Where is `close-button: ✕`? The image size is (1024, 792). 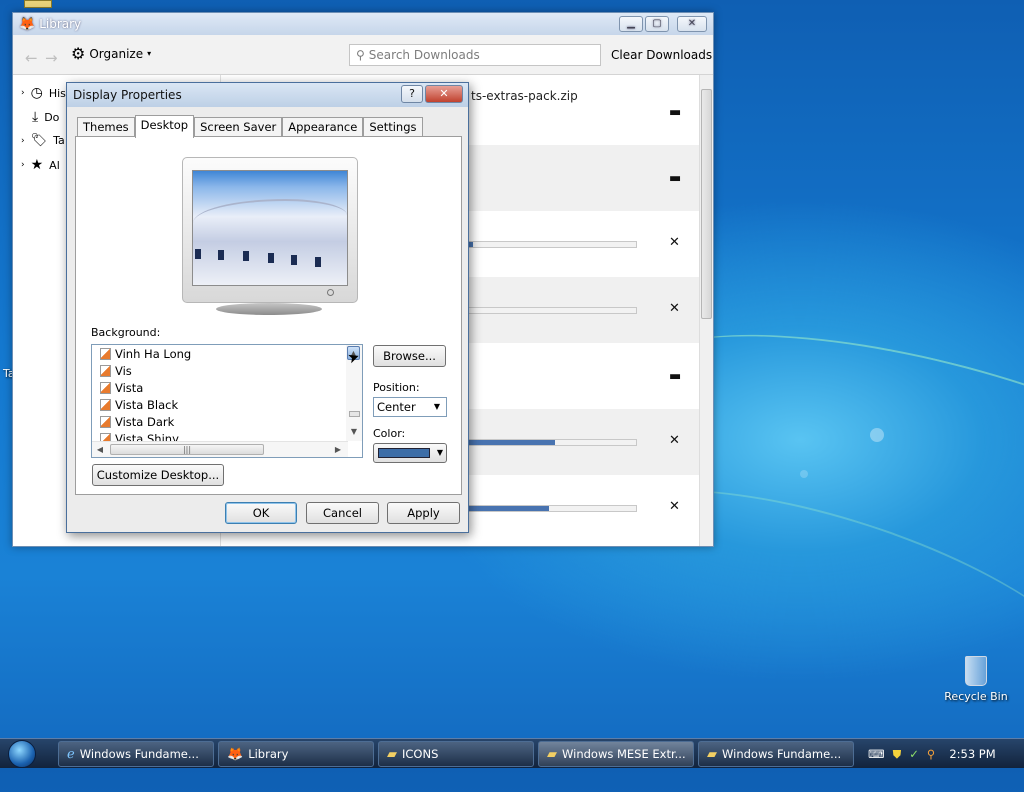 close-button: ✕ is located at coordinates (692, 24).